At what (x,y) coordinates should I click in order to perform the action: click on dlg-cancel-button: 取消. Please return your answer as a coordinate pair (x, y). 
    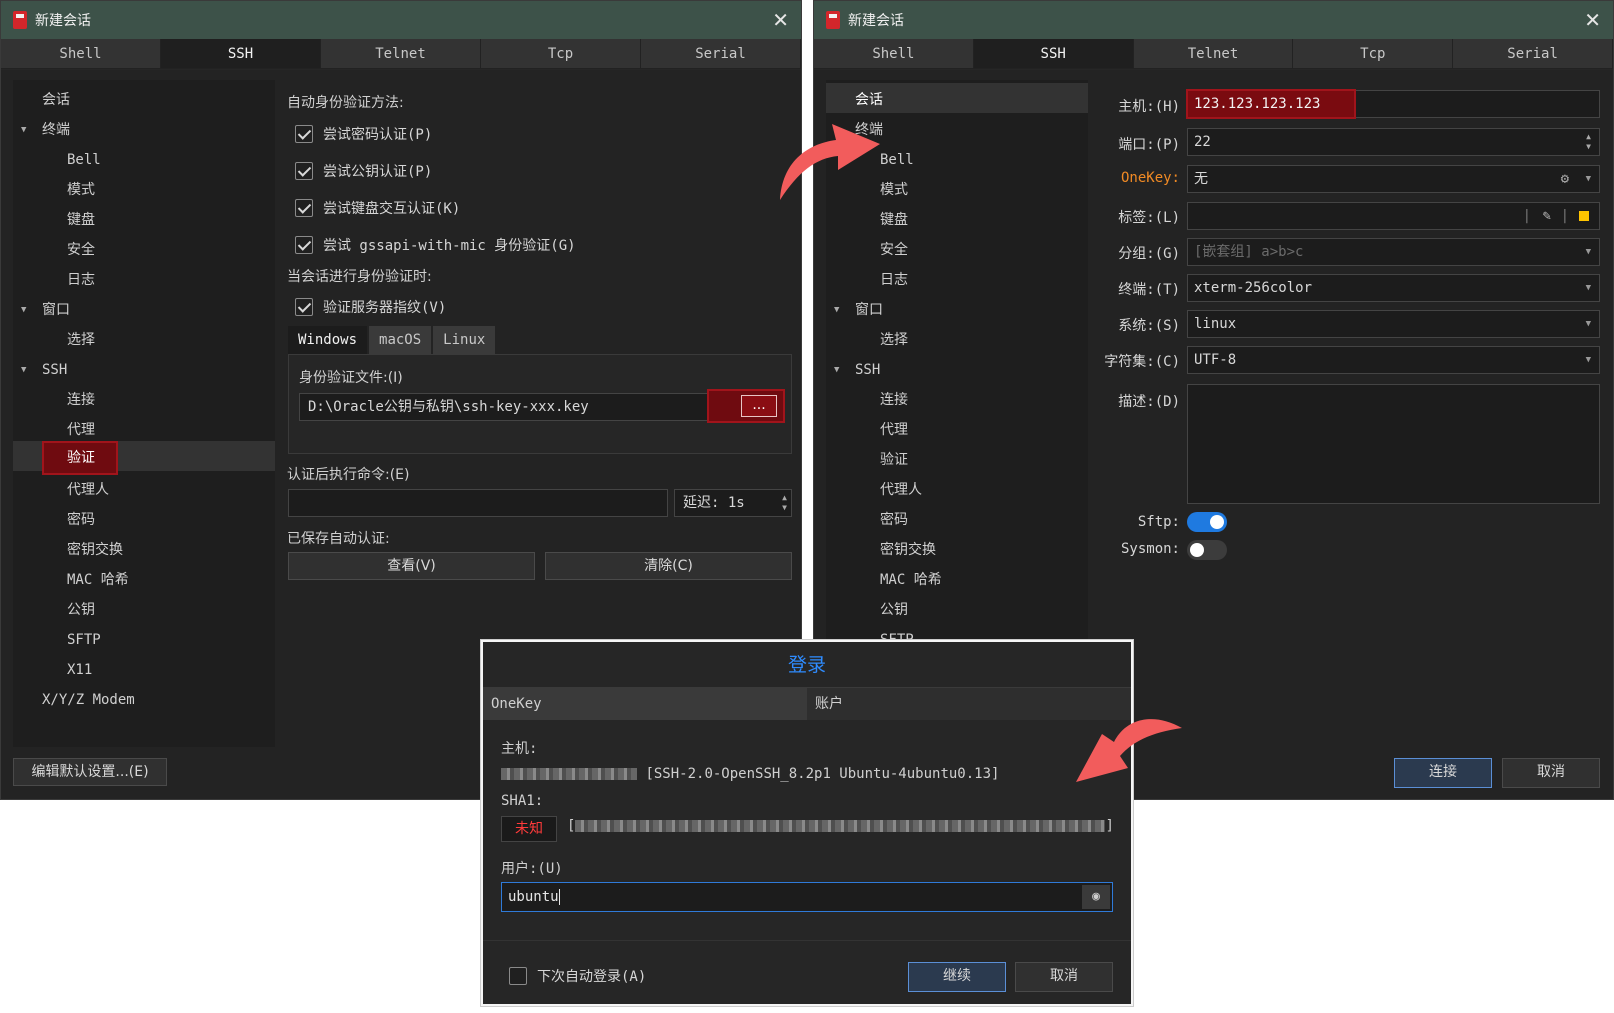
    Looking at the image, I should click on (1064, 977).